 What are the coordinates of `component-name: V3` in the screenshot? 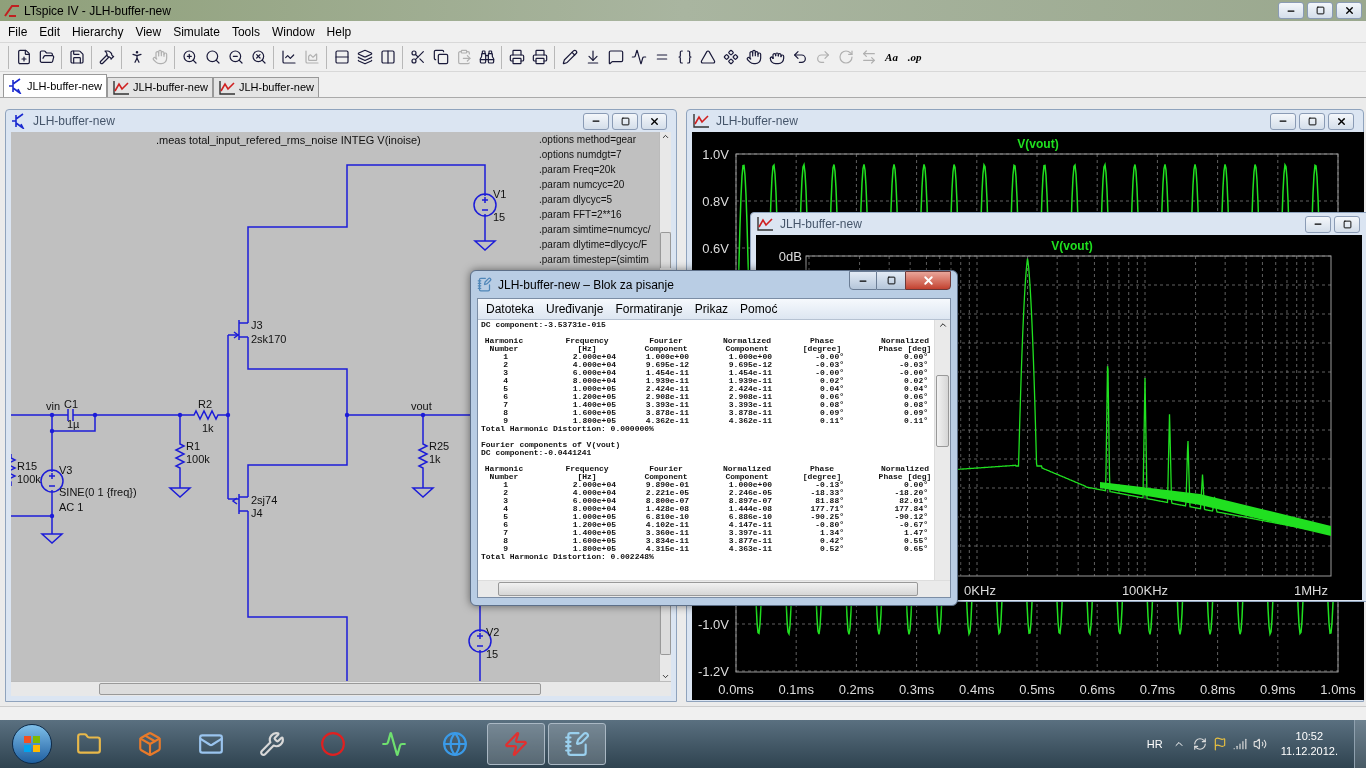 It's located at (66, 470).